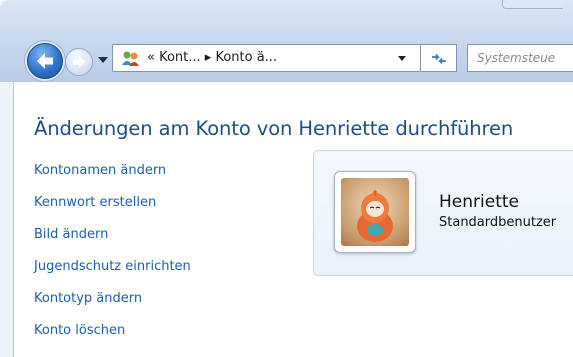 The image size is (573, 357). I want to click on back-arrow-icon, so click(45, 61).